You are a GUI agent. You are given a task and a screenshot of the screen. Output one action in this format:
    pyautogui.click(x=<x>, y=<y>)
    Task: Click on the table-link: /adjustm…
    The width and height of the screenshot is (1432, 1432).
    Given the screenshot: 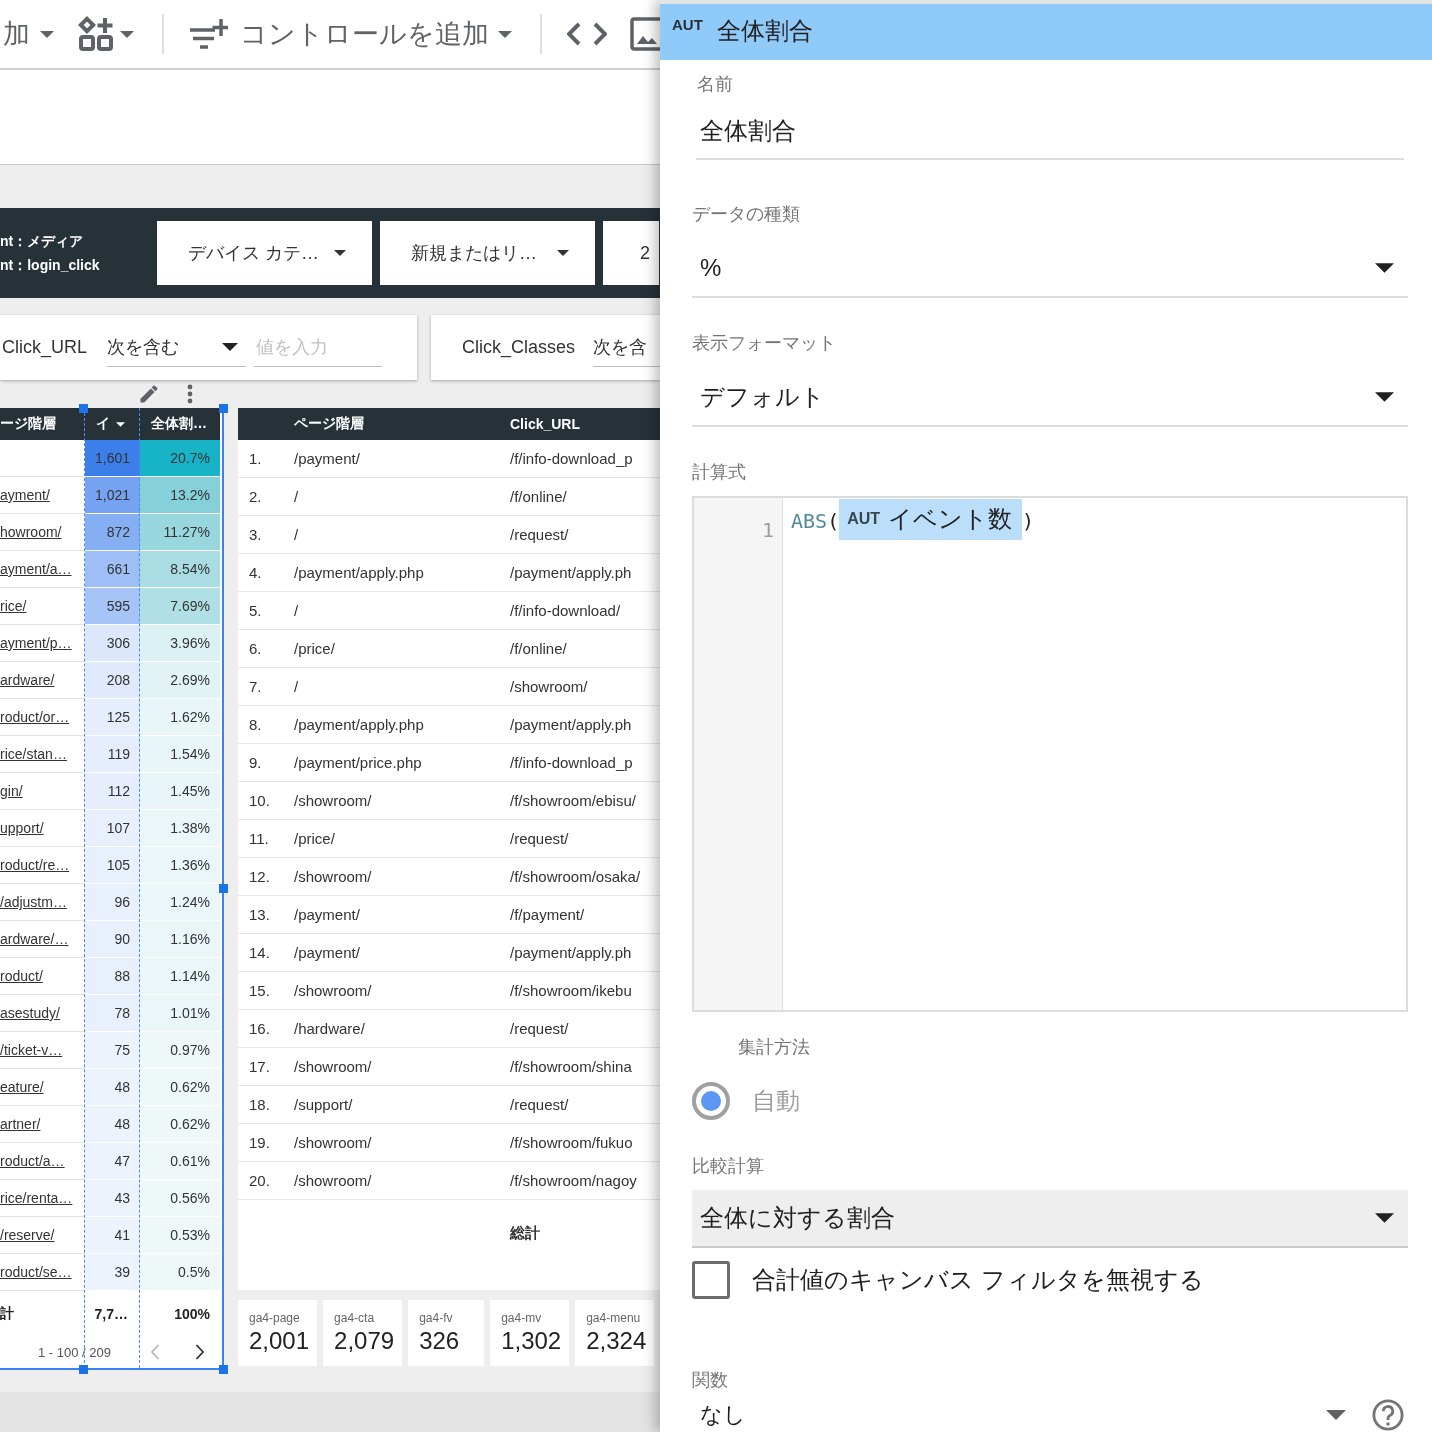 What is the action you would take?
    pyautogui.click(x=33, y=902)
    